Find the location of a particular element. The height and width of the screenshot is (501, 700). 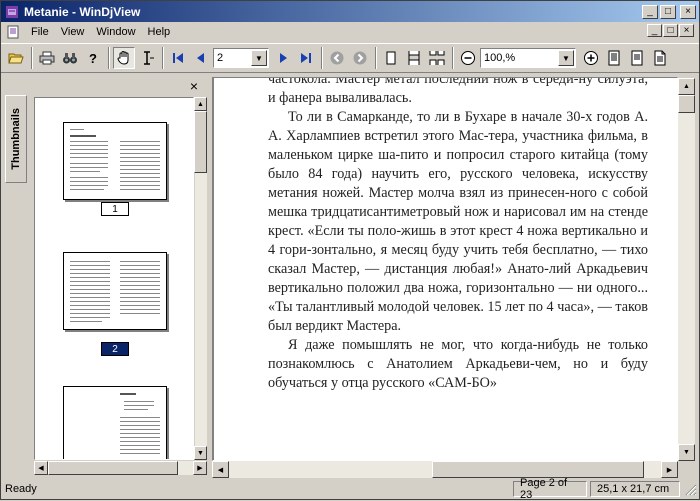

menu-view: View is located at coordinates (73, 32).